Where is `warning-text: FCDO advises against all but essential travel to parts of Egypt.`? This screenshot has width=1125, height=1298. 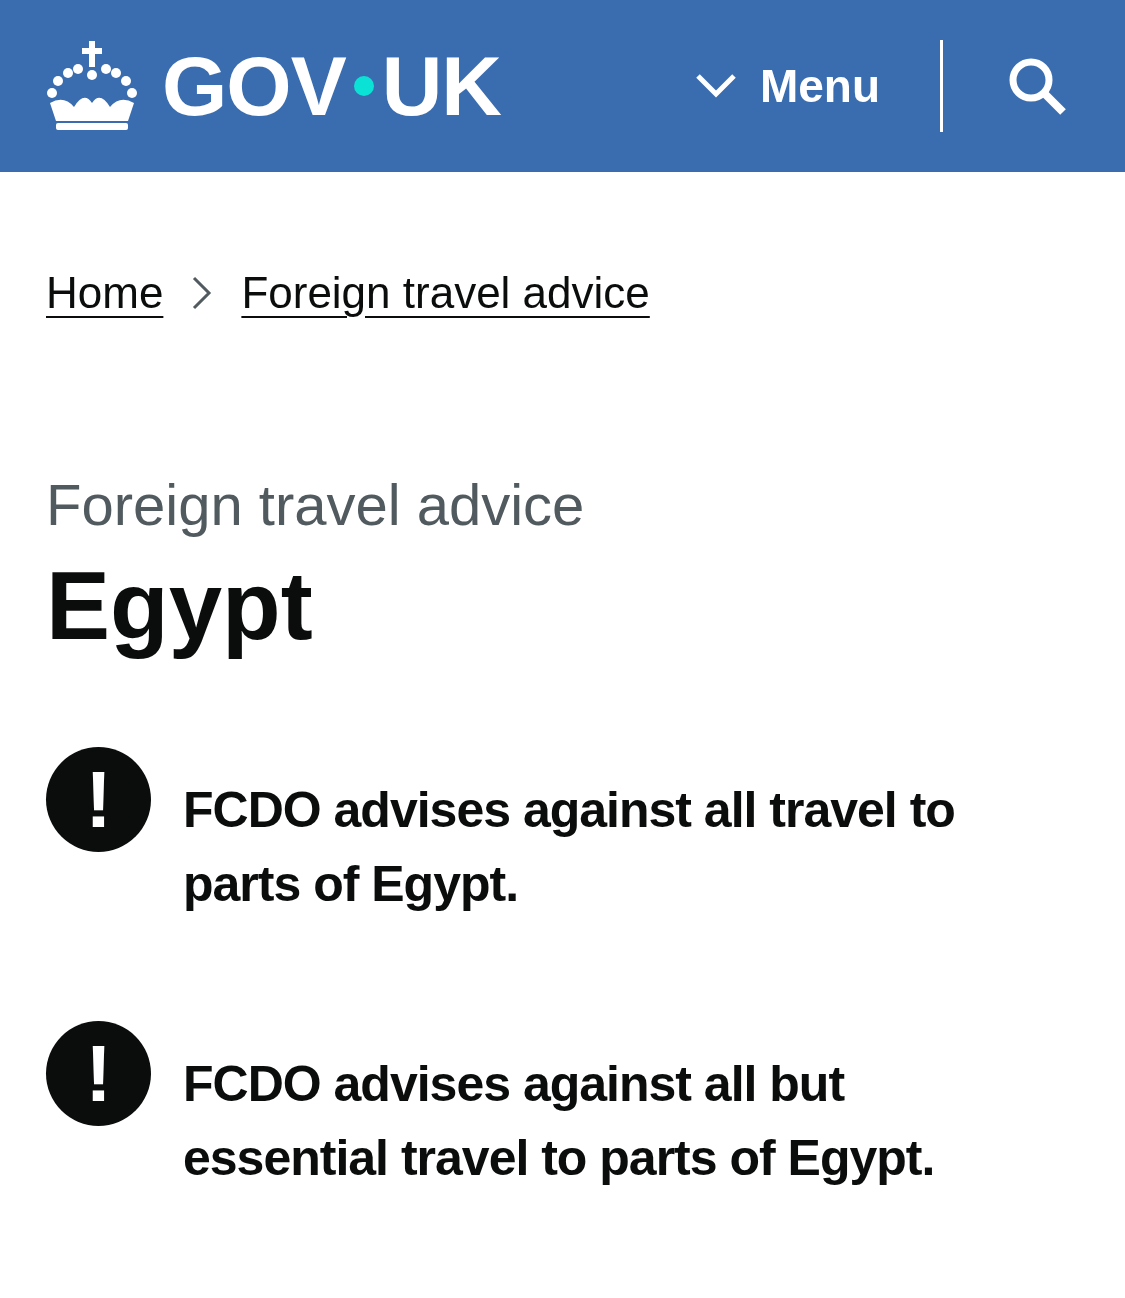
warning-text: FCDO advises against all but essential travel to parts of Egypt. is located at coordinates (559, 1122).